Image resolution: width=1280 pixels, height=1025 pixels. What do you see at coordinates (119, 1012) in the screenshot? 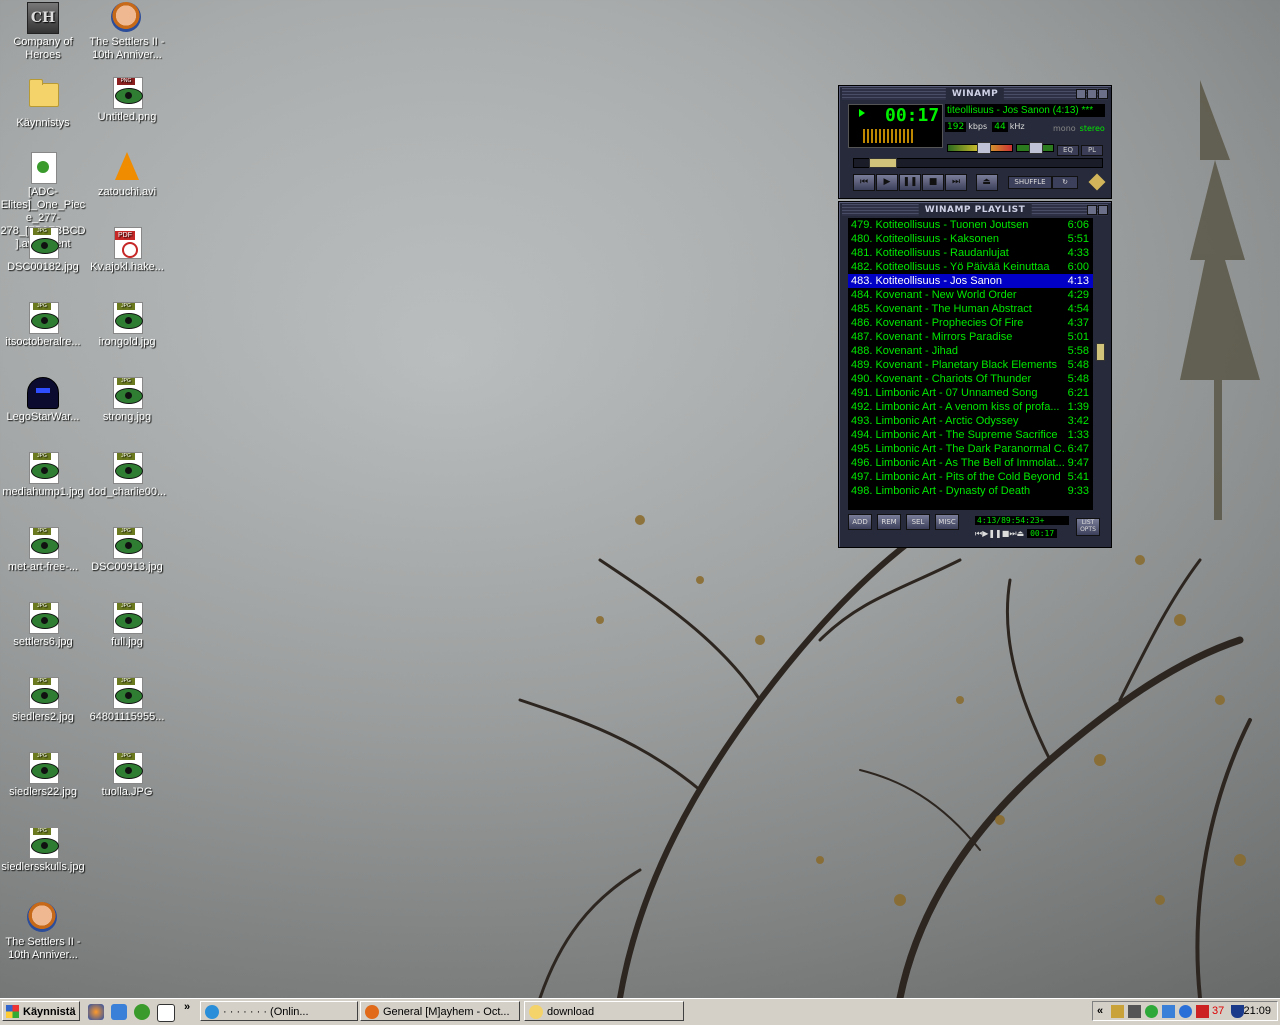
I see `ie-quicklaunch-icon` at bounding box center [119, 1012].